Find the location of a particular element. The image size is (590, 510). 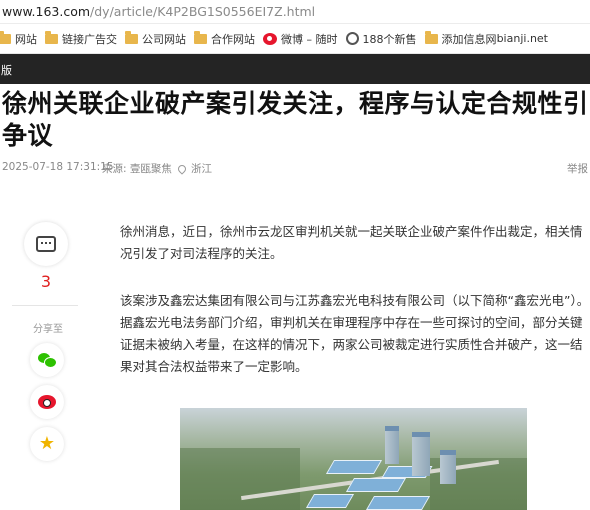

bookmark-item: 网站 is located at coordinates (18, 38).